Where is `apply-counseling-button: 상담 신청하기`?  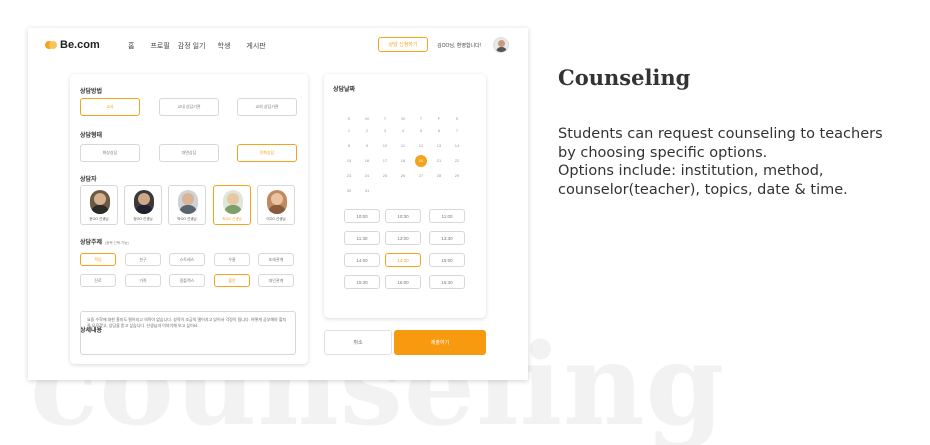
apply-counseling-button: 상담 신청하기 is located at coordinates (403, 44).